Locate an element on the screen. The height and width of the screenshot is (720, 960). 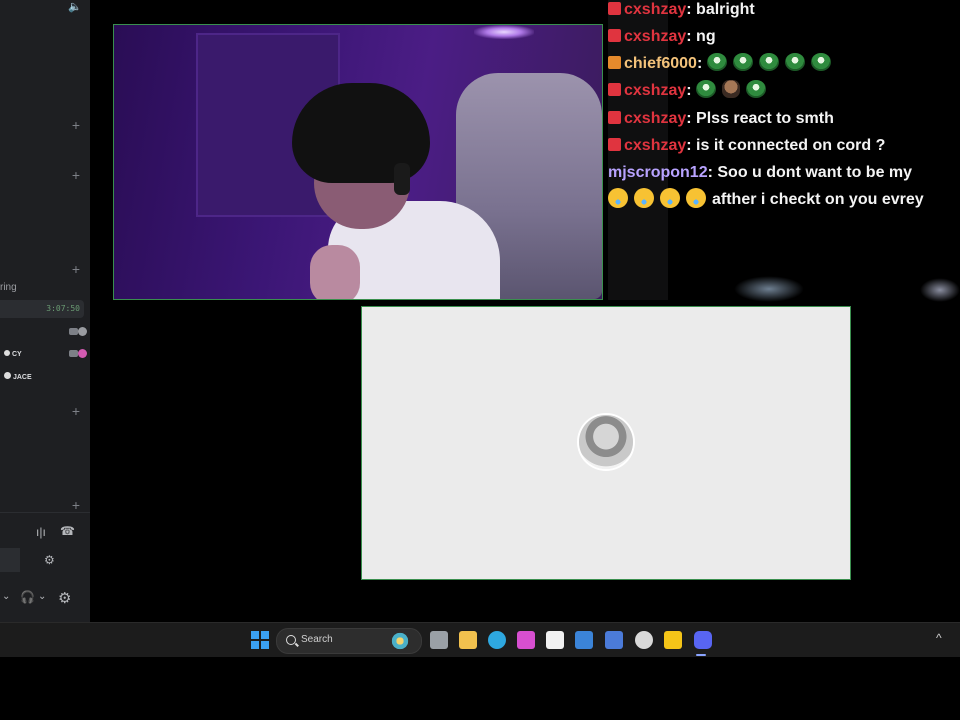
search-icon is located at coordinates (291, 640).